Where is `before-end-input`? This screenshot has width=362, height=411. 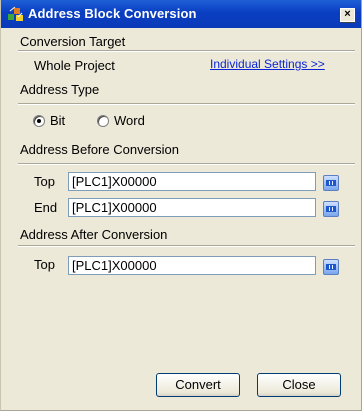
before-end-input is located at coordinates (192, 207).